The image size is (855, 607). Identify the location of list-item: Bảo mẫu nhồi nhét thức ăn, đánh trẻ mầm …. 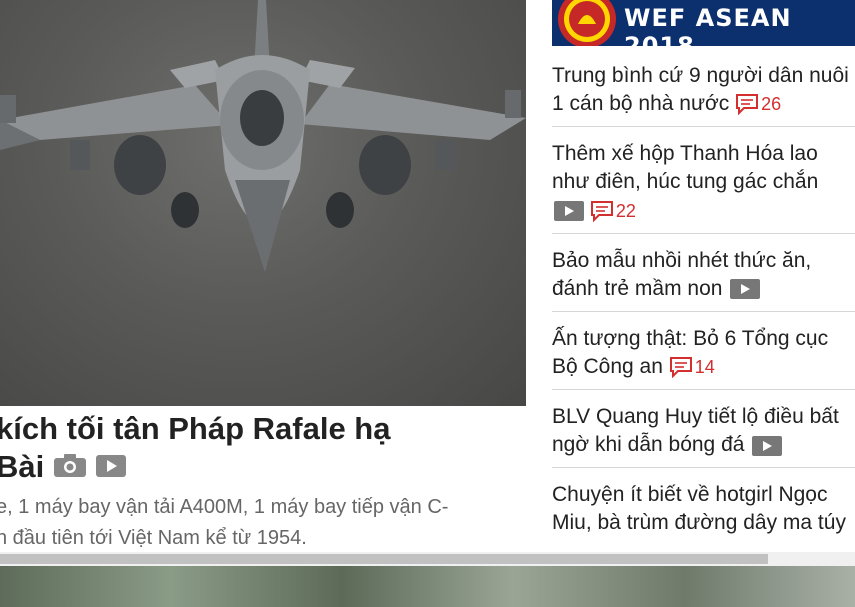
(703, 278).